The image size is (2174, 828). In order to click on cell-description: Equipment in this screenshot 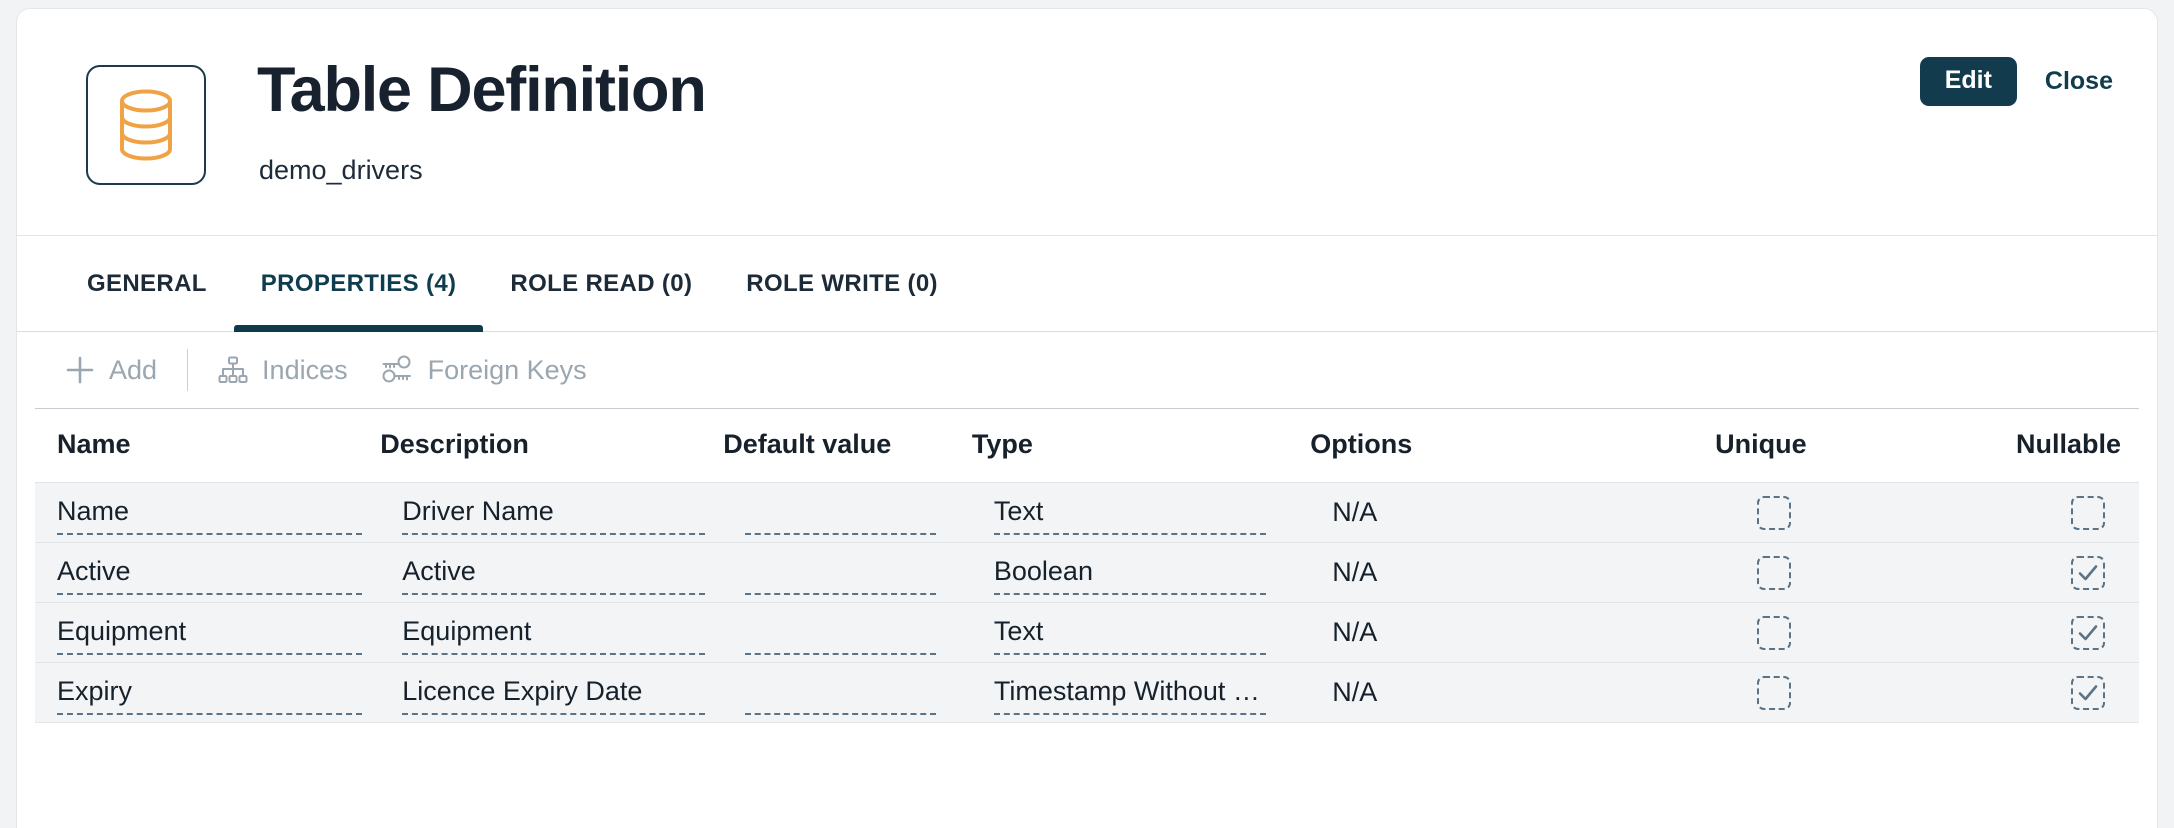, I will do `click(551, 633)`.